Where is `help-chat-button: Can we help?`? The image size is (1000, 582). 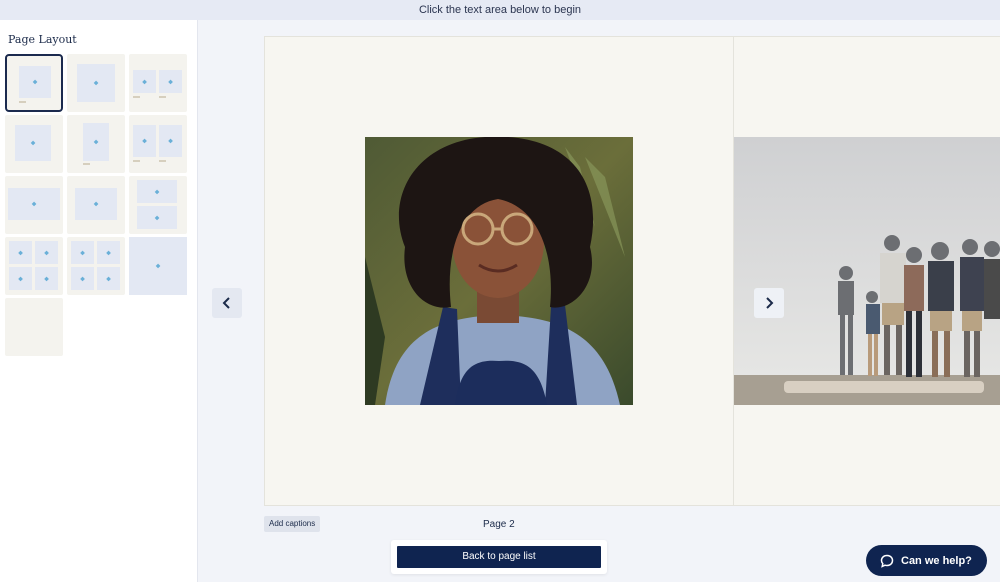 help-chat-button: Can we help? is located at coordinates (926, 560).